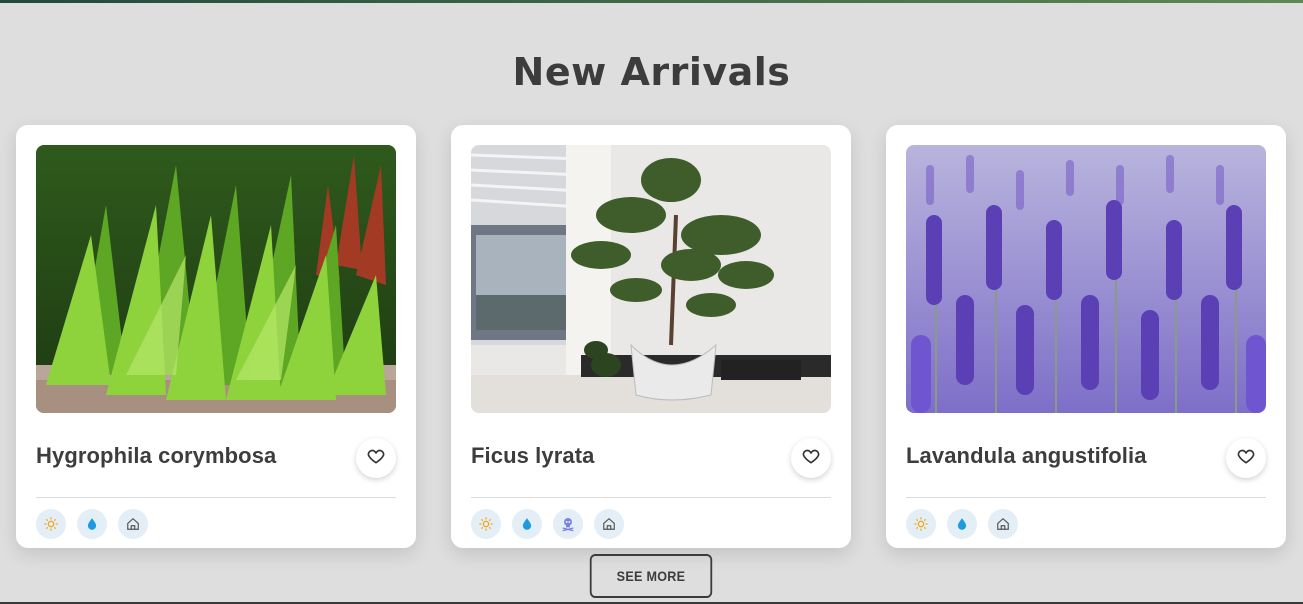 The image size is (1303, 604). I want to click on top-accent-bar, so click(651, 1).